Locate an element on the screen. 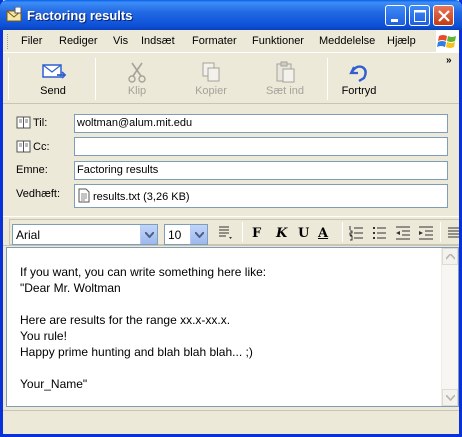  send-icon is located at coordinates (54, 71).